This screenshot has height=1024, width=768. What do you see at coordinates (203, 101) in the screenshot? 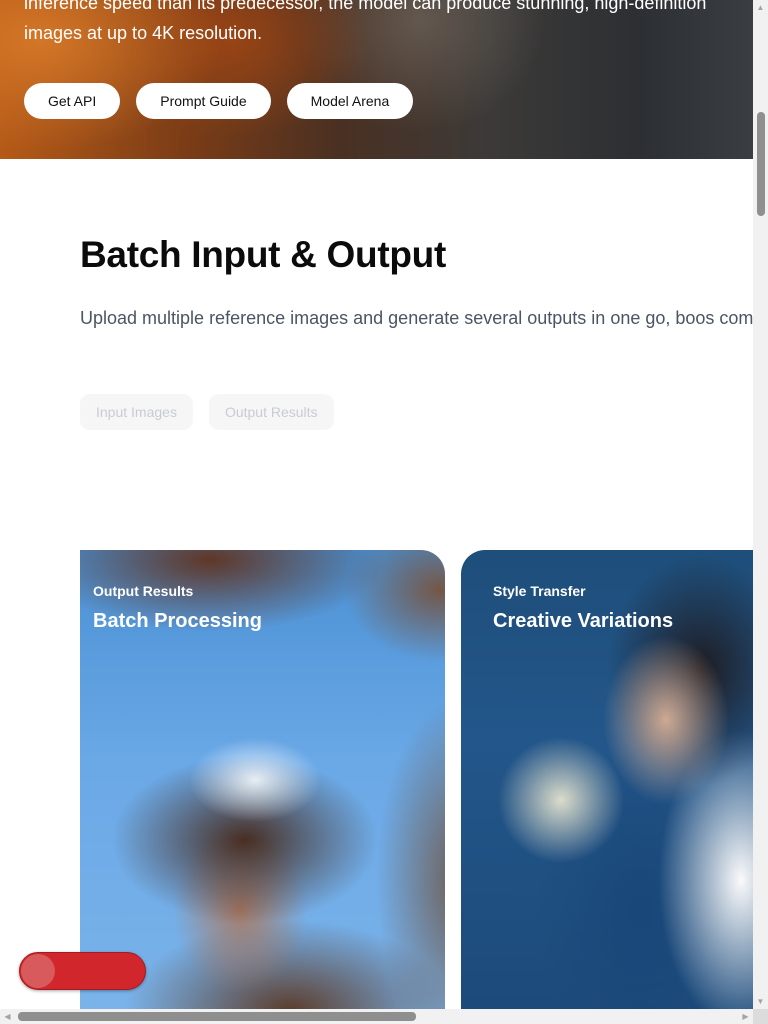
I see `prompt-guide-button: Prompt Guide` at bounding box center [203, 101].